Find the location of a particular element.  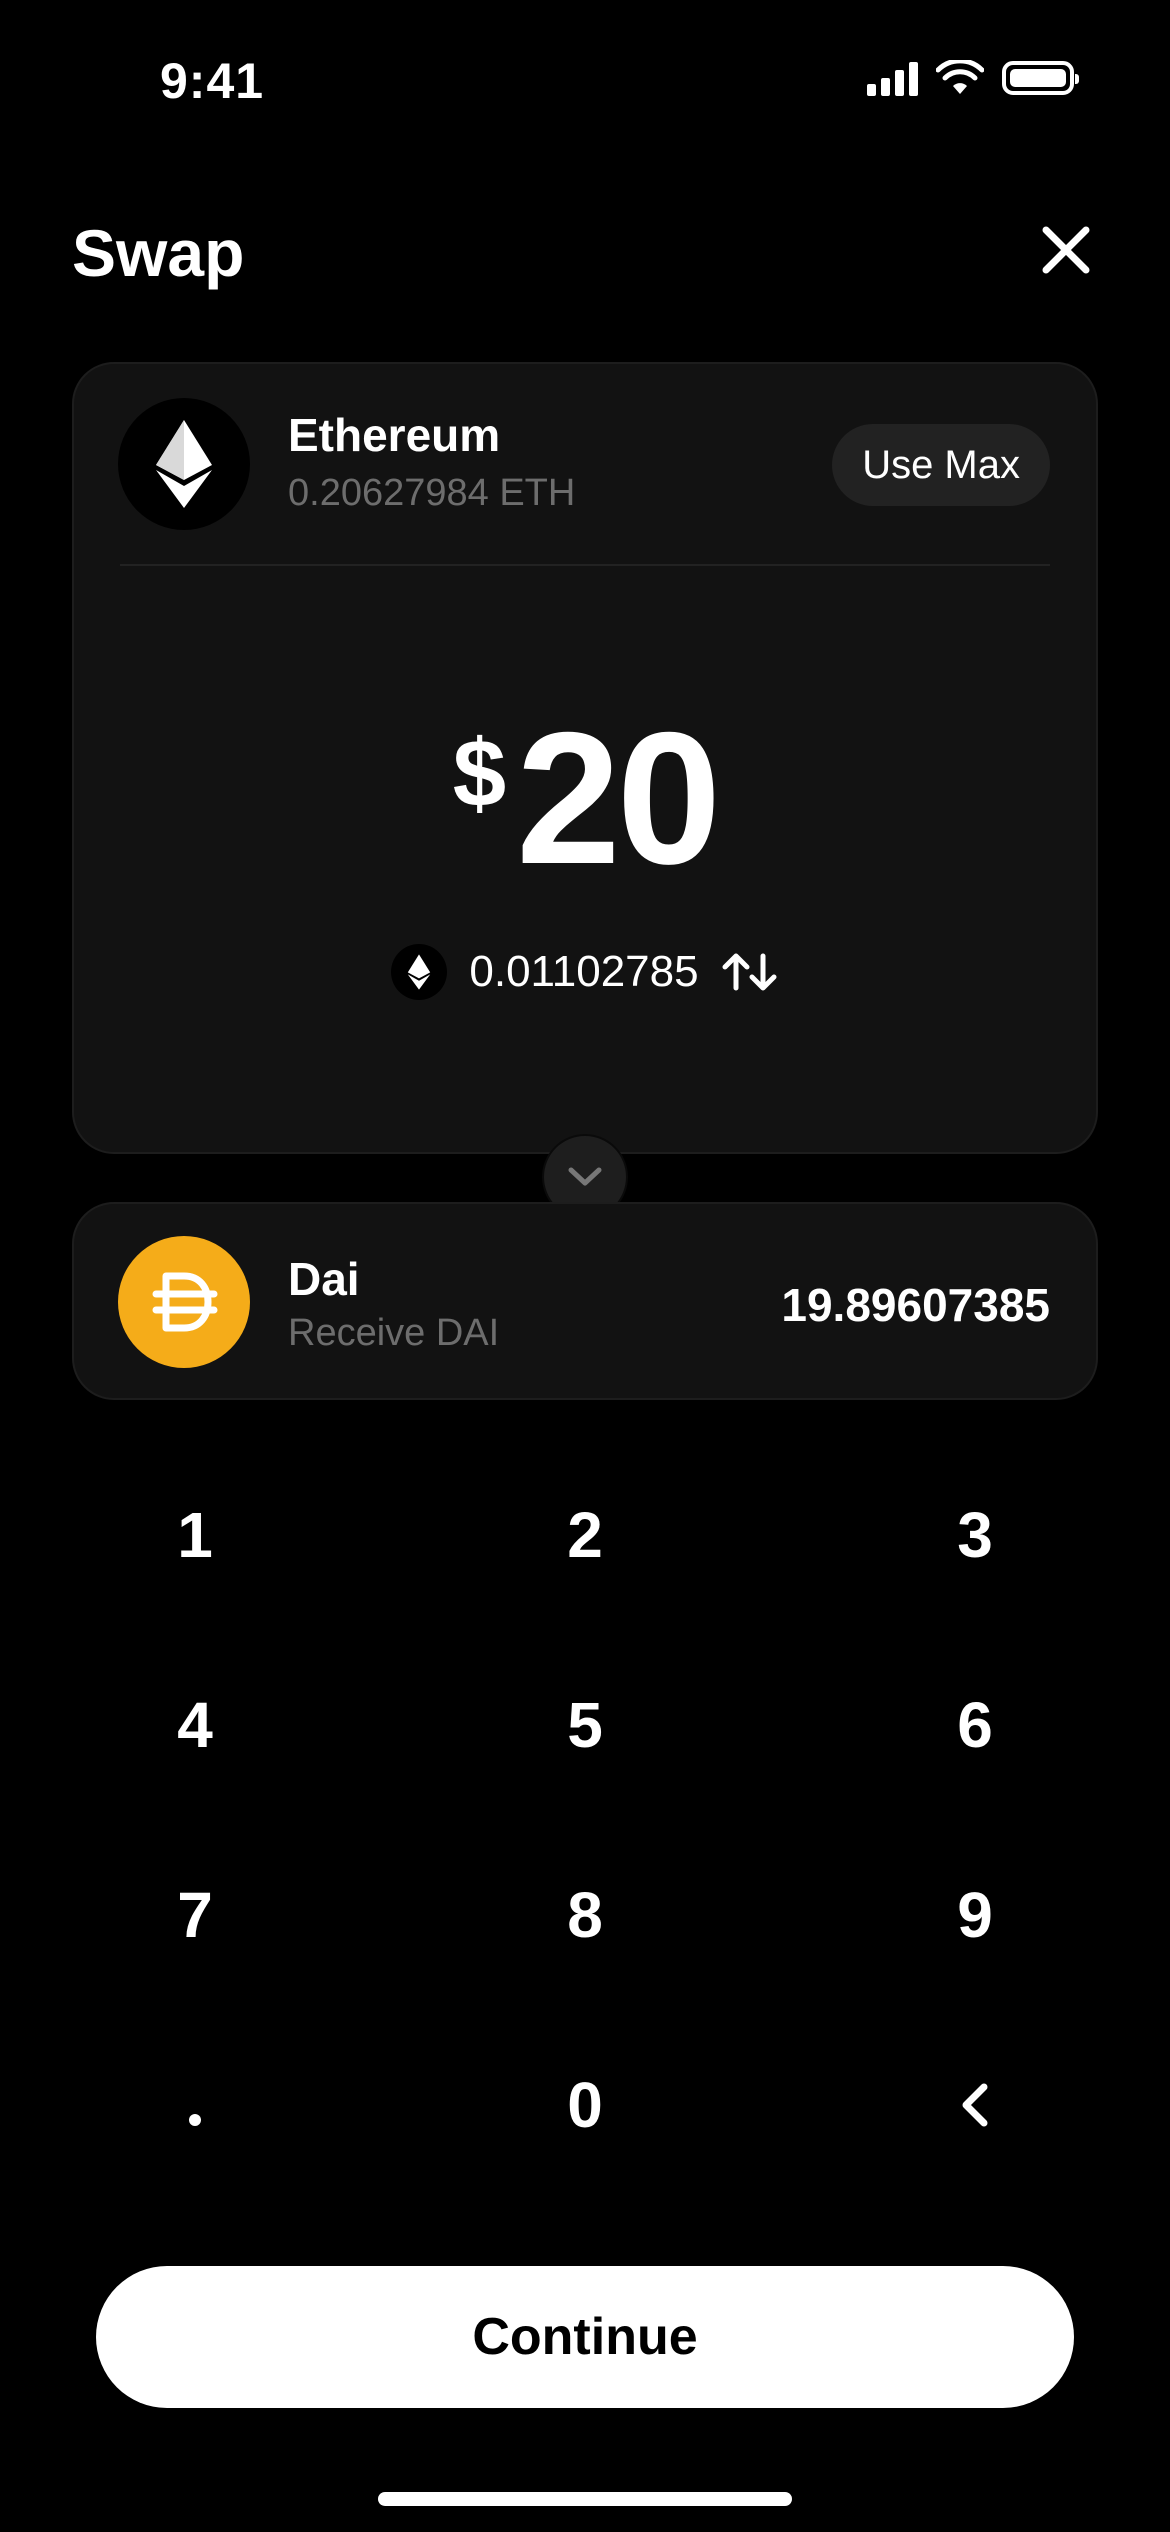

page-title: Swap is located at coordinates (158, 253).